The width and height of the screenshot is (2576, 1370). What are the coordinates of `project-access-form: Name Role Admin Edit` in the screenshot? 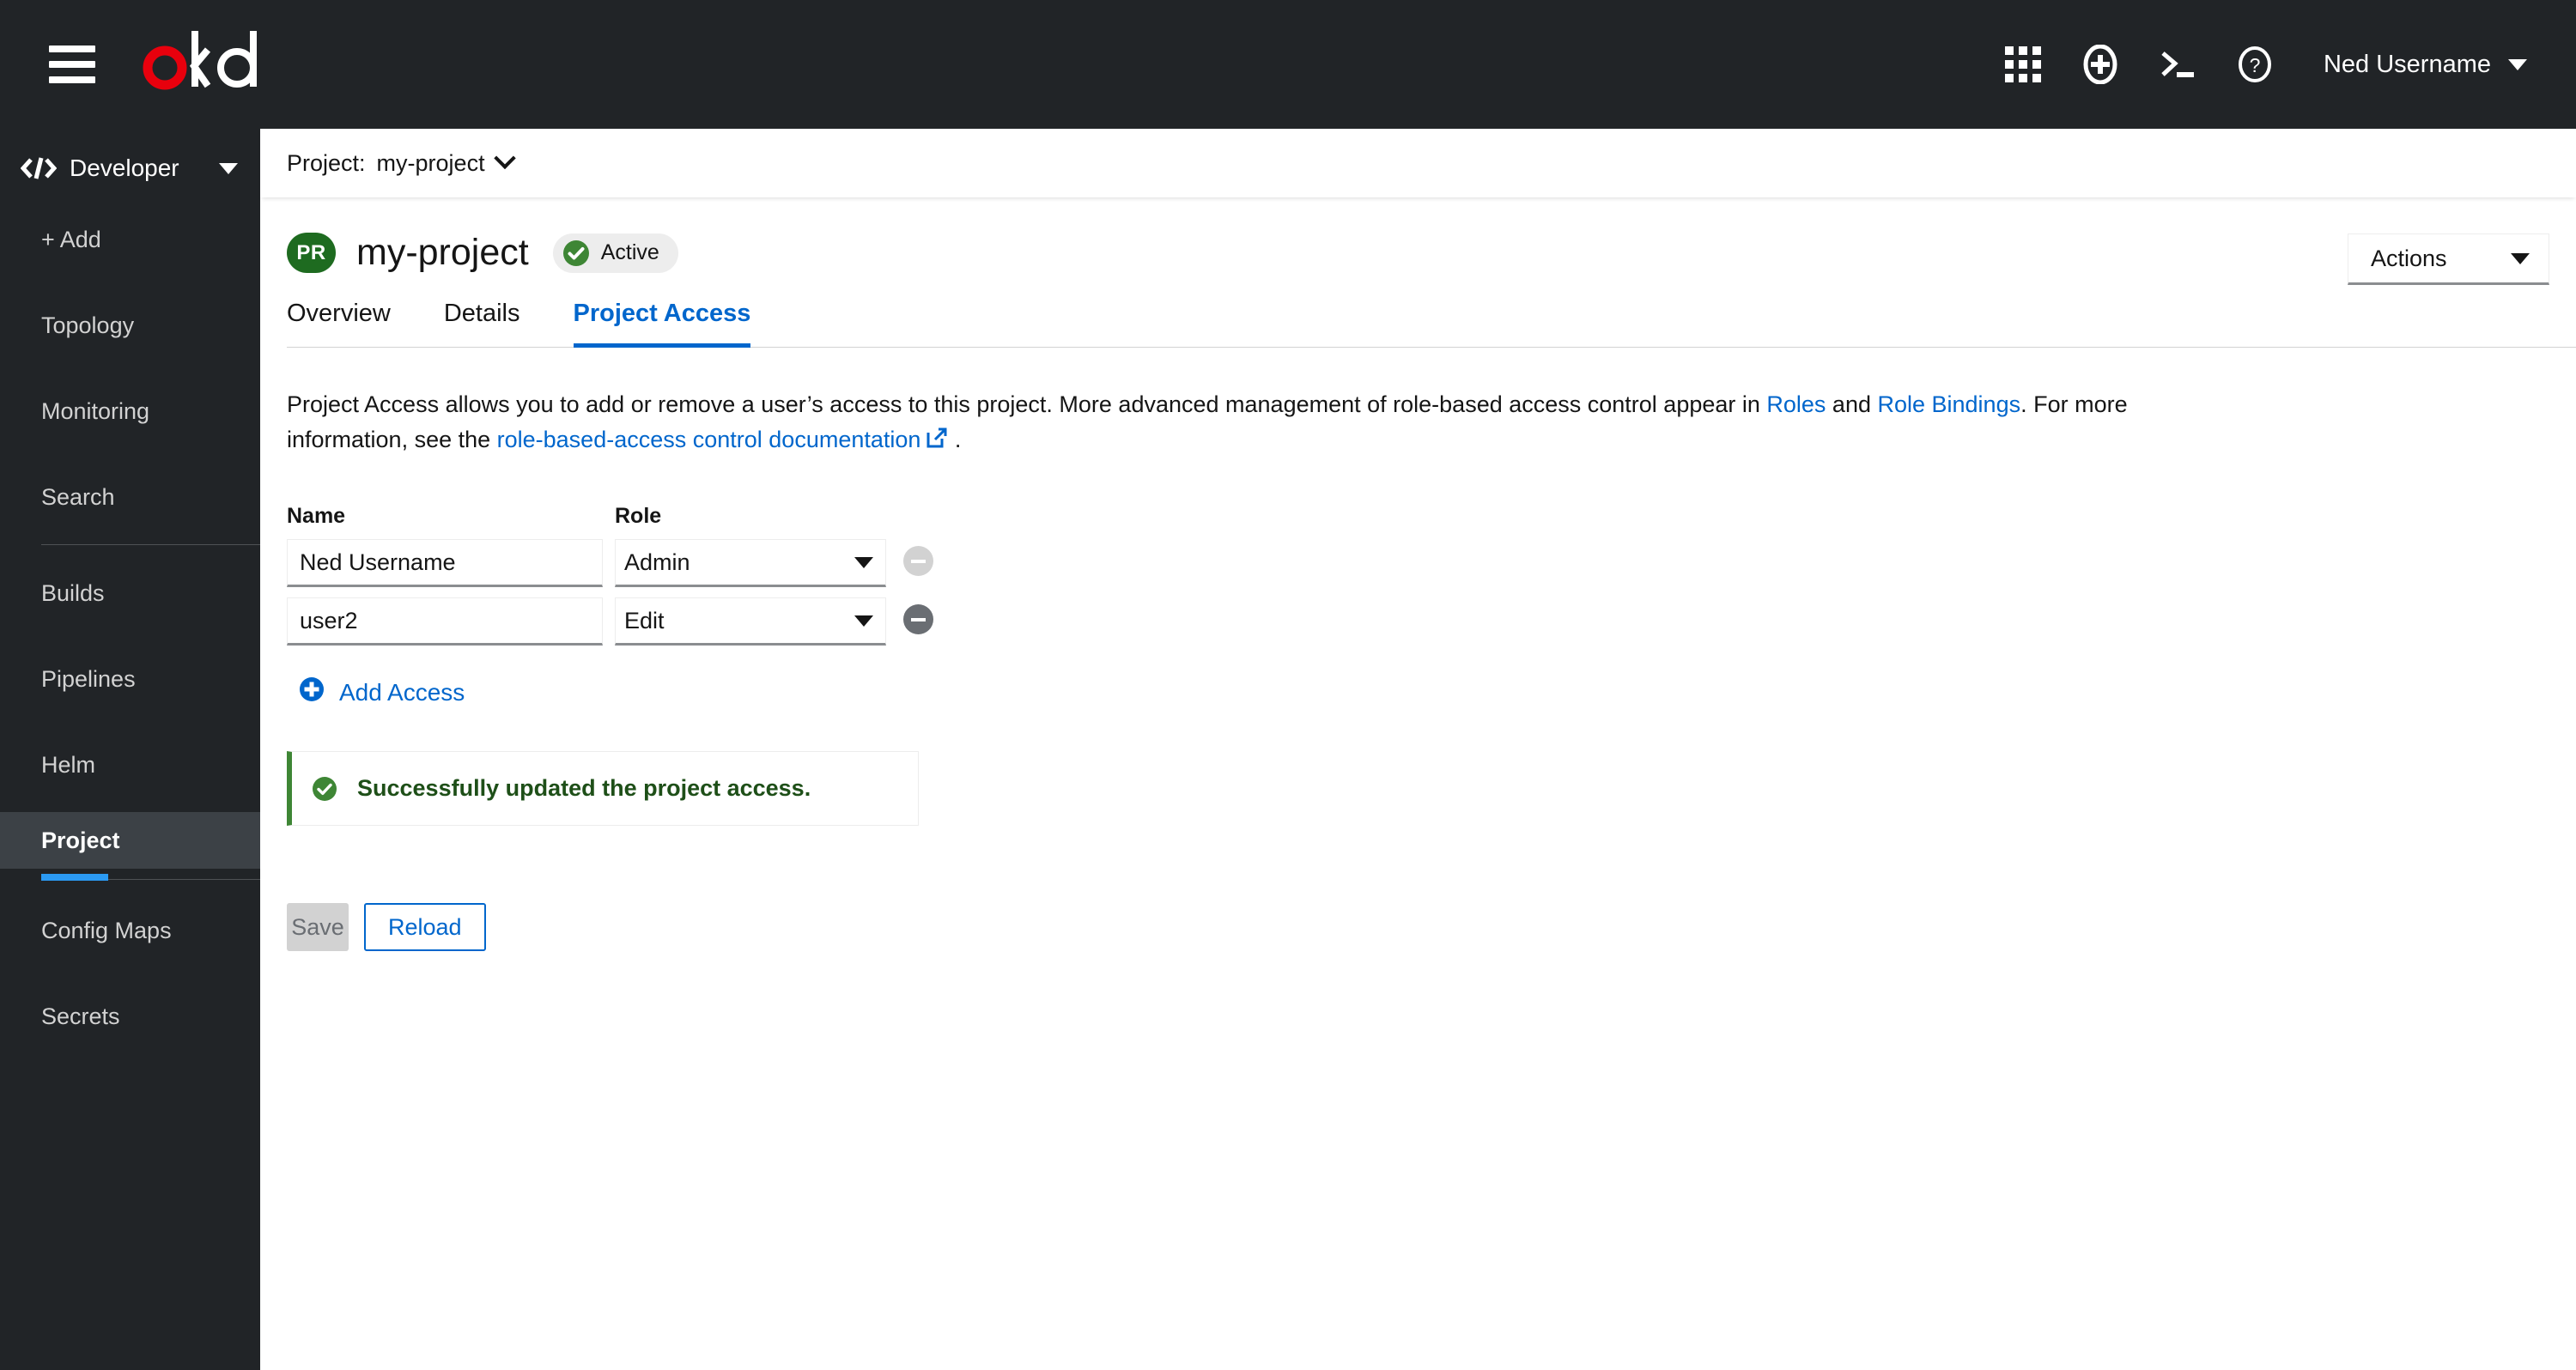 It's located at (1431, 606).